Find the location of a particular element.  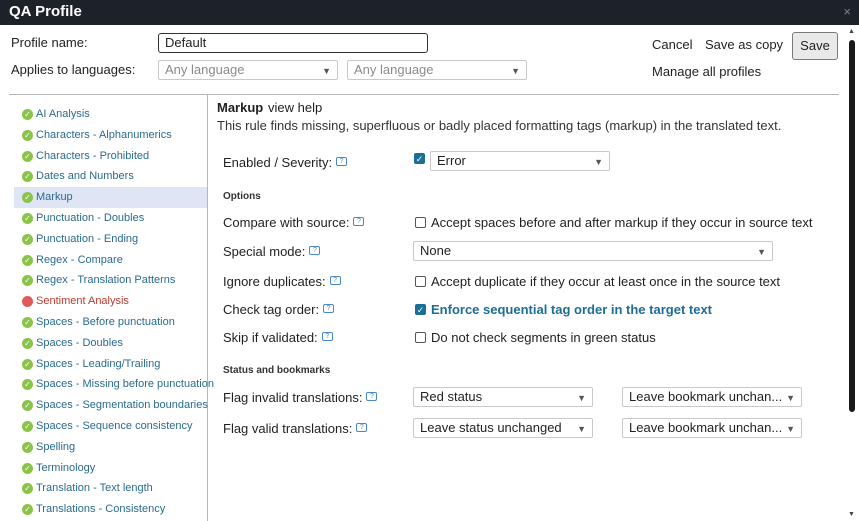

ignore-duplicates-checkbox is located at coordinates (420, 281).